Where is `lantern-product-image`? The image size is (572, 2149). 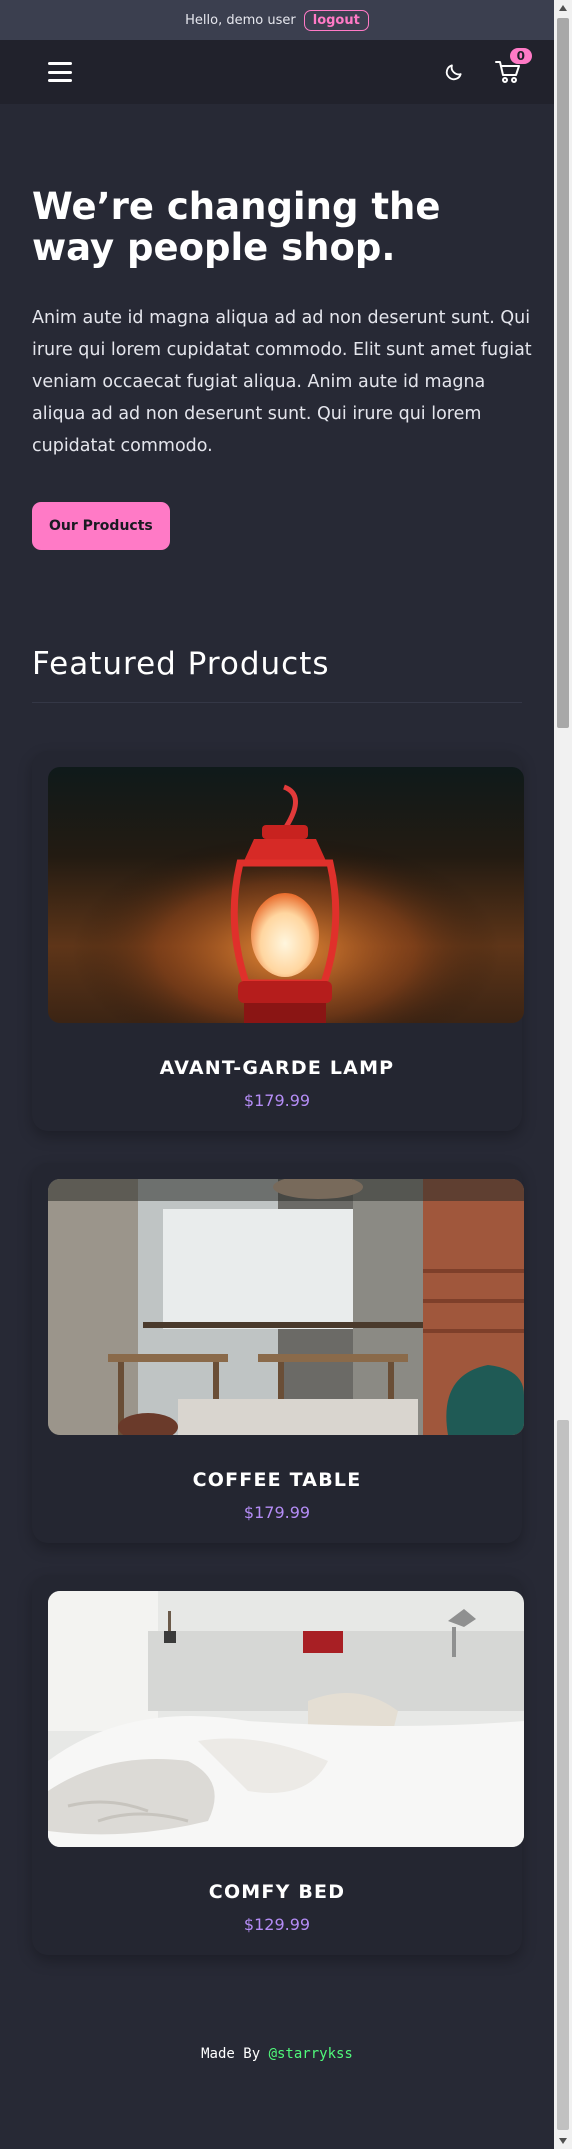
lantern-product-image is located at coordinates (286, 895).